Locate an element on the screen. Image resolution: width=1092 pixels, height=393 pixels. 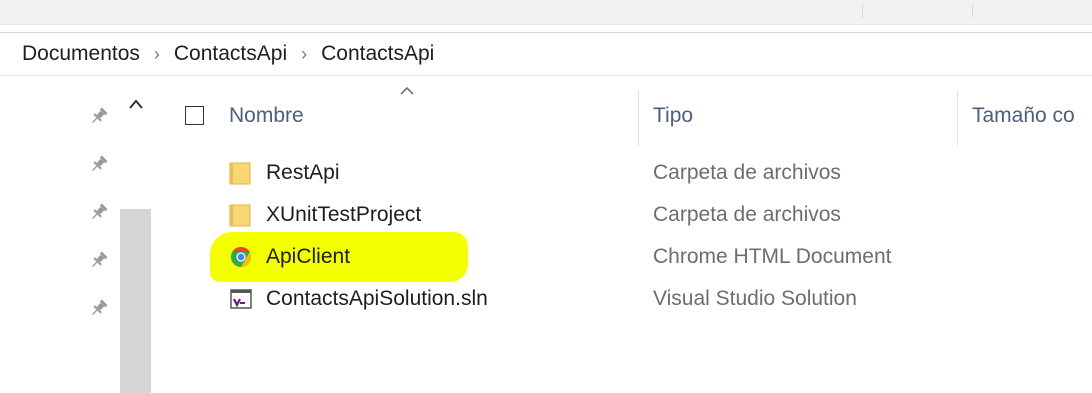
navigation-scrollbar is located at coordinates (135, 301).